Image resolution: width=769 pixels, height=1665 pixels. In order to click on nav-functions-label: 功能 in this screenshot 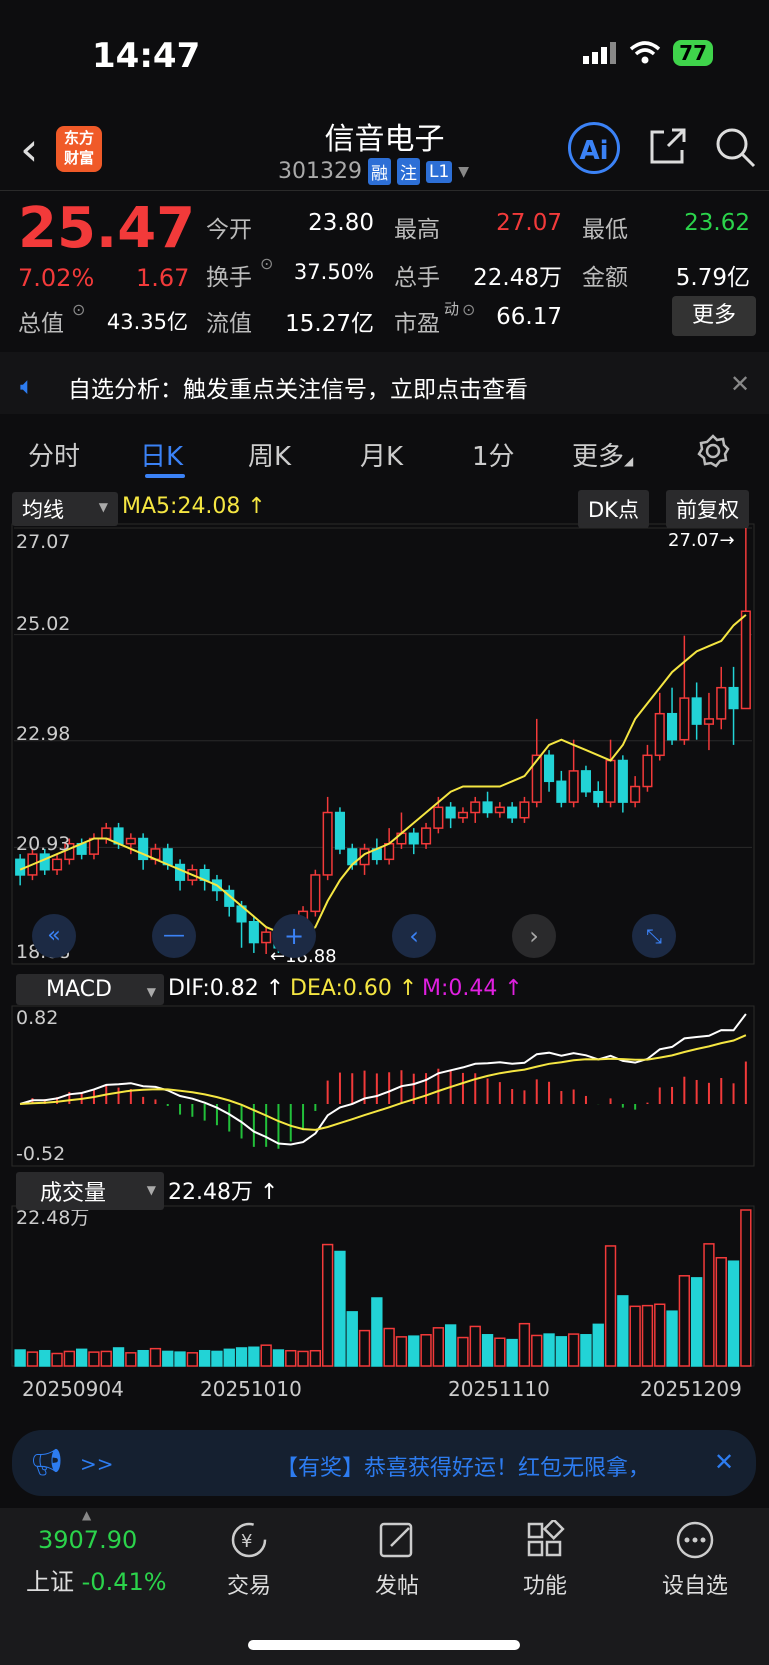, I will do `click(544, 1586)`.